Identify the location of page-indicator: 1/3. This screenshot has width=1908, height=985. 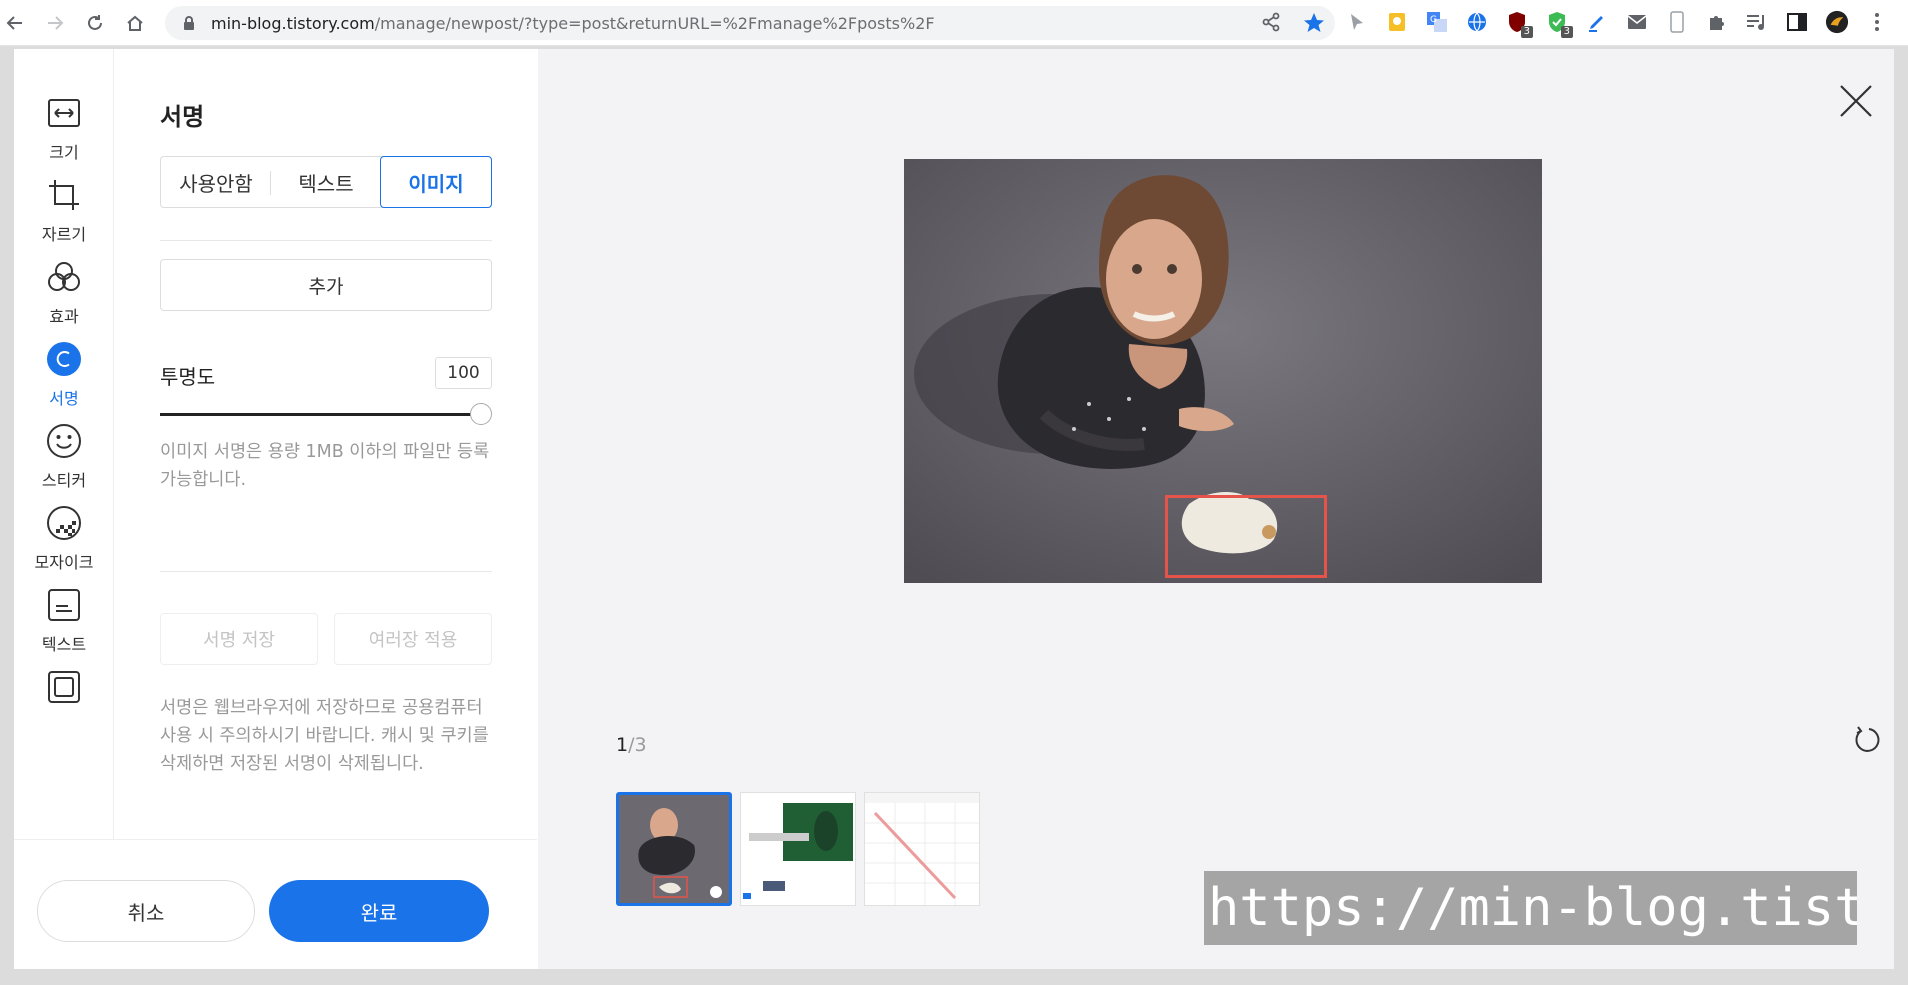
(631, 745).